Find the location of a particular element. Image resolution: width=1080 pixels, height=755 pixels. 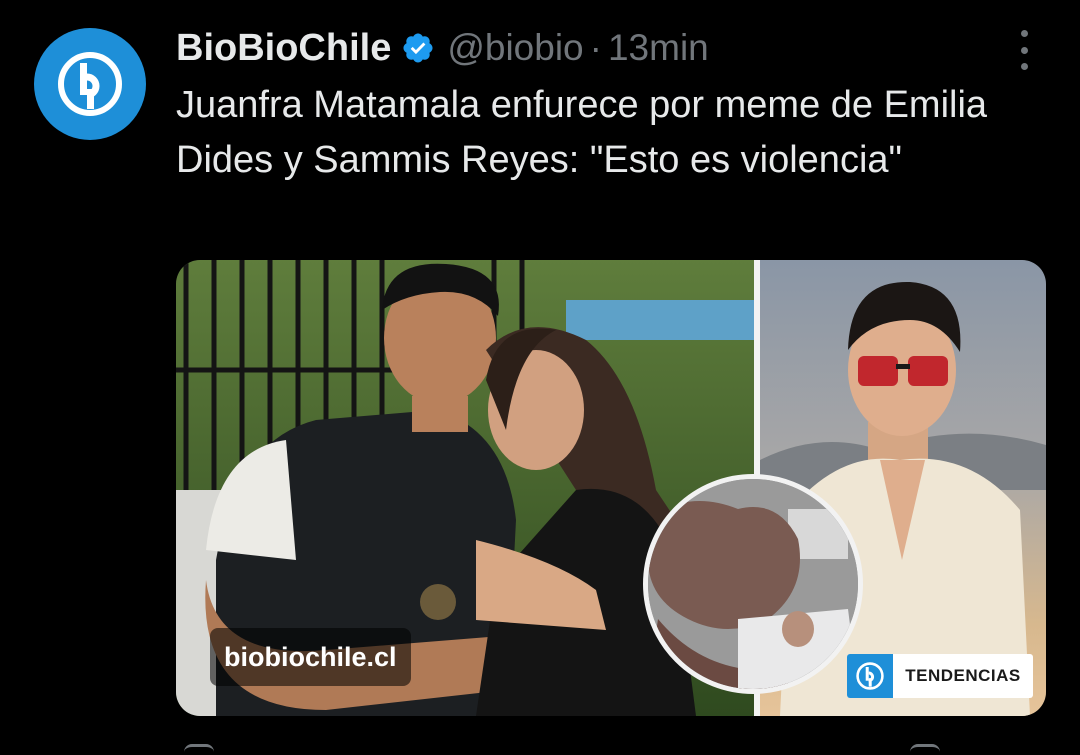

verified-badge-icon is located at coordinates (418, 48).